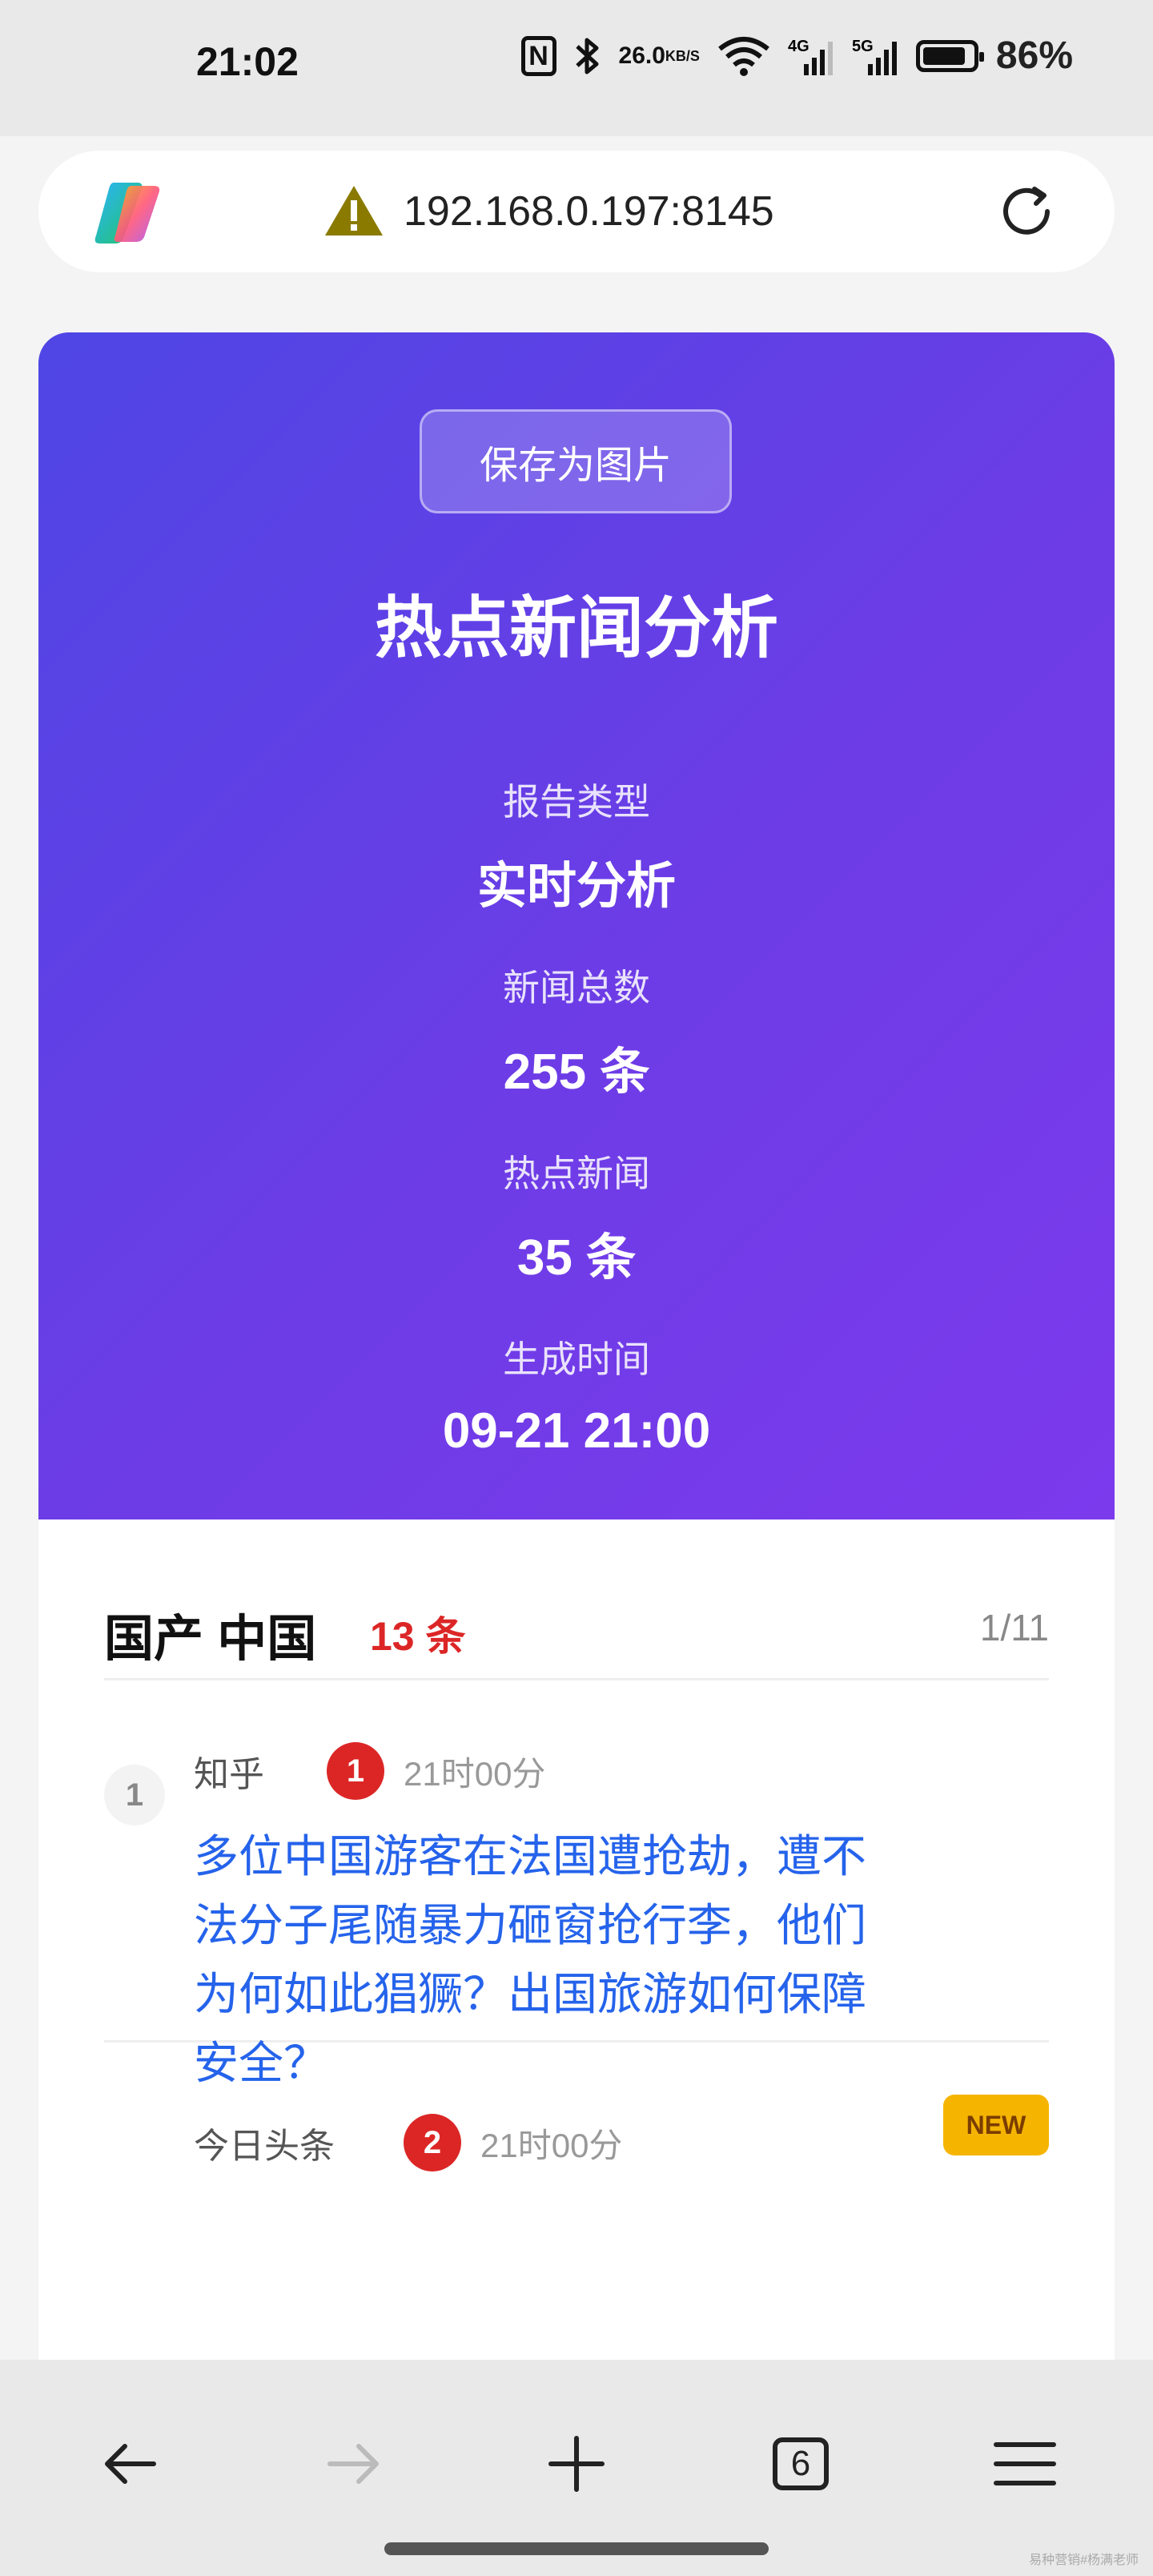  Describe the element at coordinates (588, 56) in the screenshot. I see `bluetooth-icon` at that location.